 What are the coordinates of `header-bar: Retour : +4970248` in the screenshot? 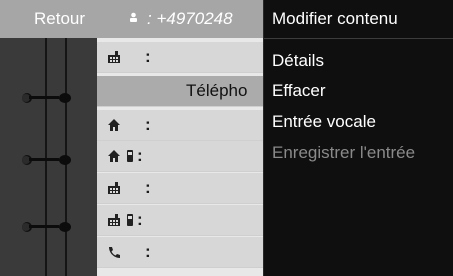 It's located at (131, 19).